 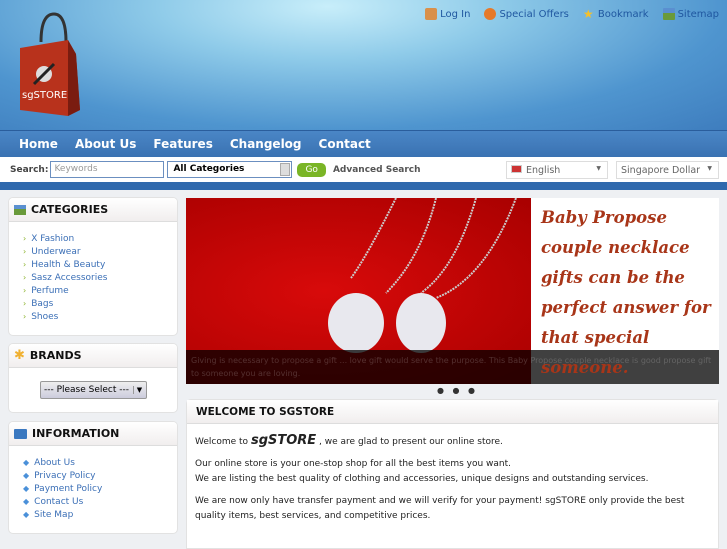 I want to click on divider, so click(x=363, y=186).